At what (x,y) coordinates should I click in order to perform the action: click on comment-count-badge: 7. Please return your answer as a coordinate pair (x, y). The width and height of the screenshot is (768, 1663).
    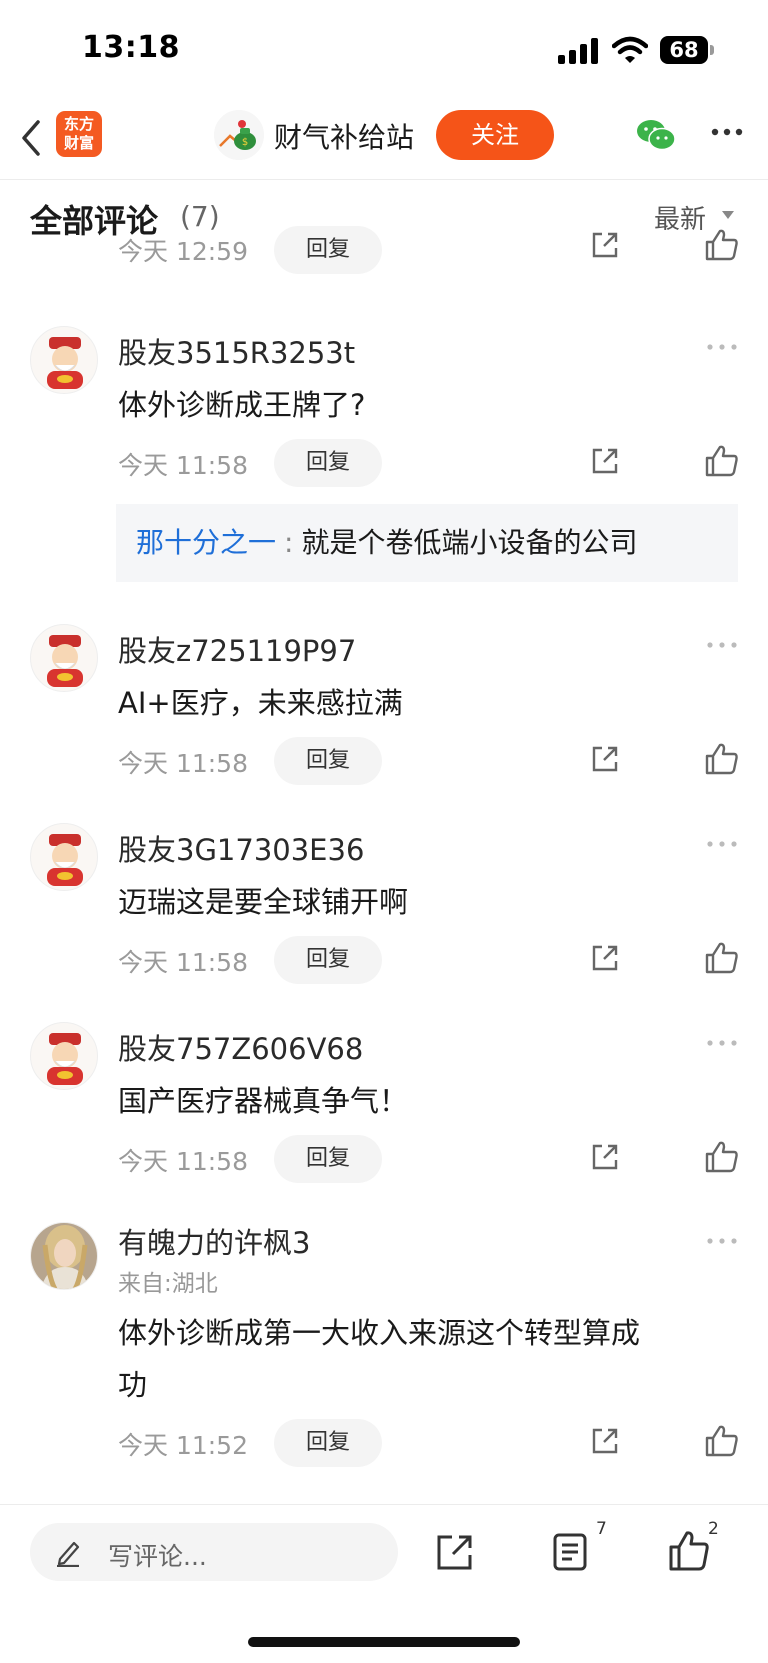
    Looking at the image, I should click on (601, 1529).